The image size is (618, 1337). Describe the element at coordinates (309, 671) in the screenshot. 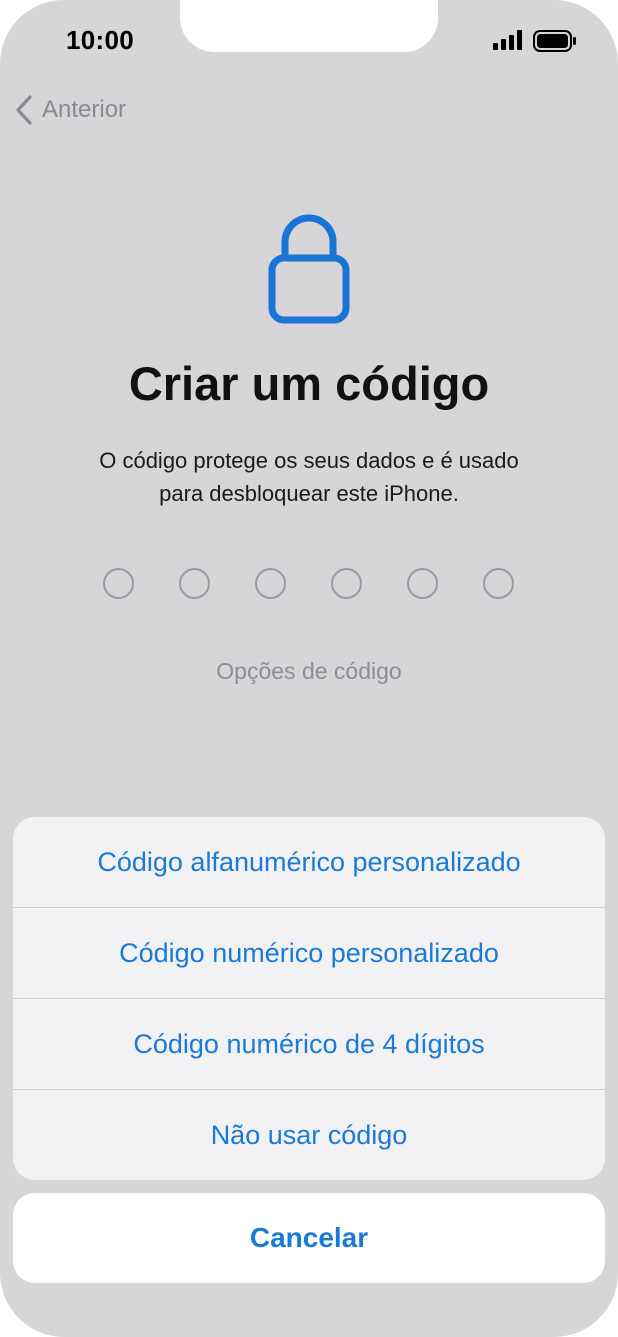

I see `passcode-options-link: Opções de código` at that location.